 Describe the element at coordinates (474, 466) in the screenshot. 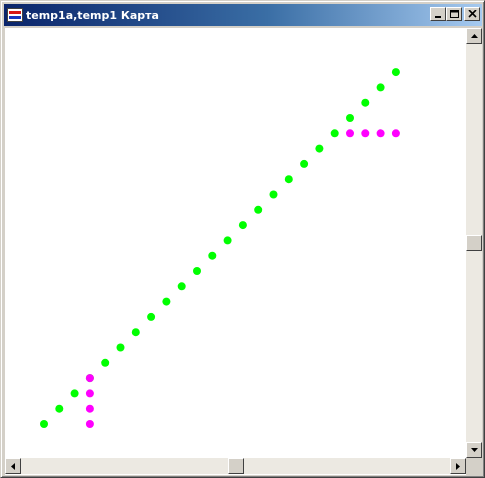

I see `scrollbar-corner` at that location.